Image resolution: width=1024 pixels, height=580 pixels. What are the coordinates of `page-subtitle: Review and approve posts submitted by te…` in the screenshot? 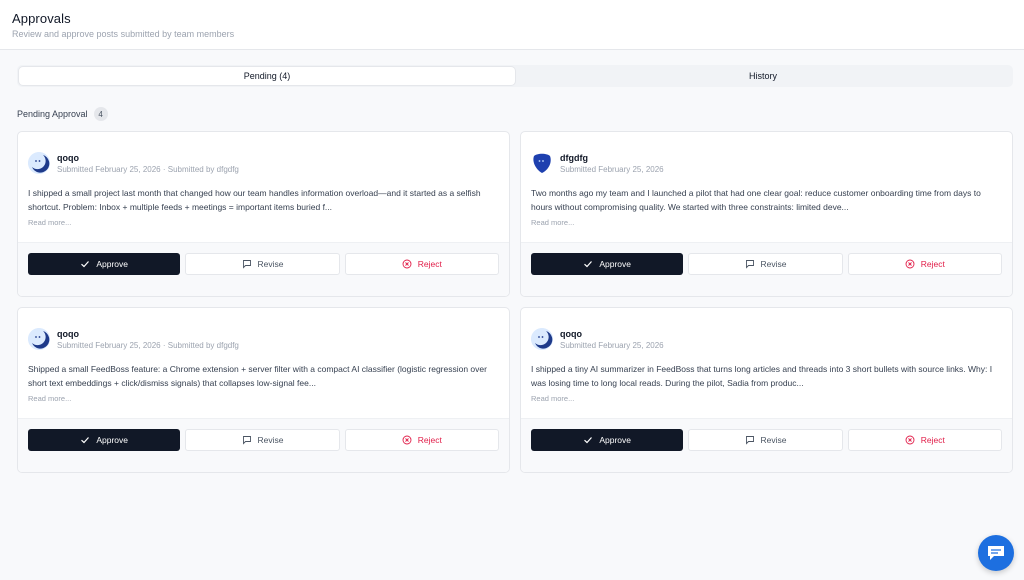 It's located at (123, 34).